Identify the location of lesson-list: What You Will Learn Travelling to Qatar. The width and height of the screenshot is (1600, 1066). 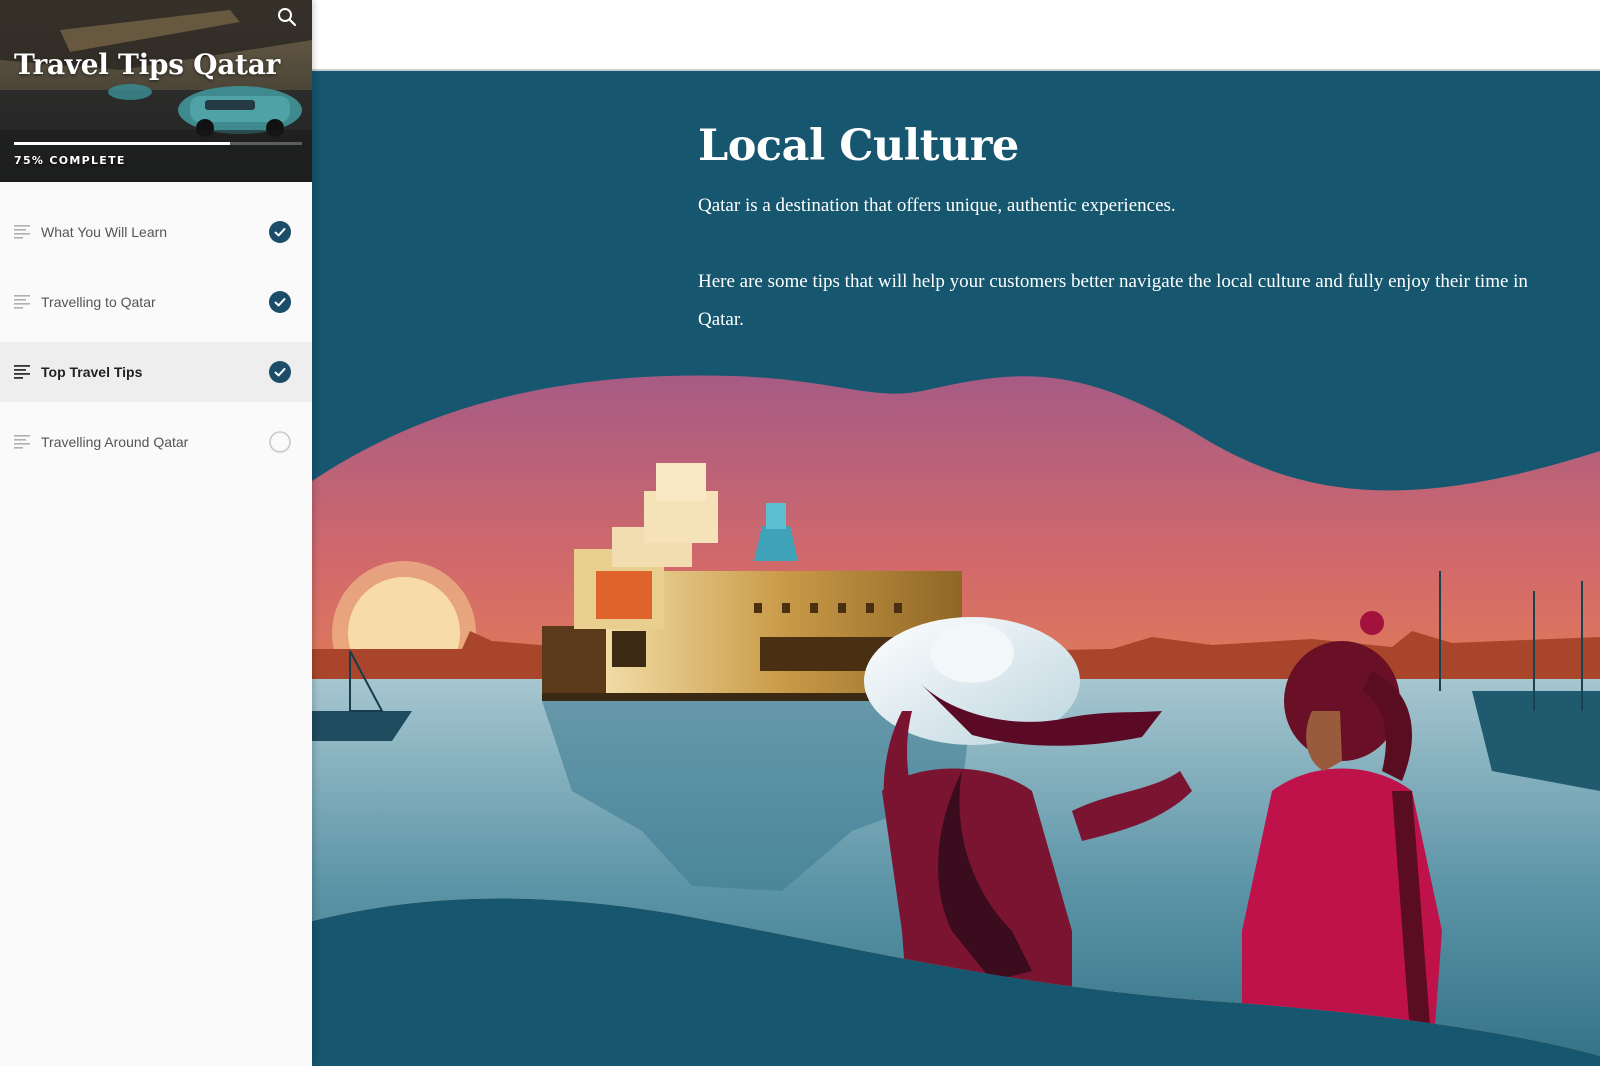
(156, 337).